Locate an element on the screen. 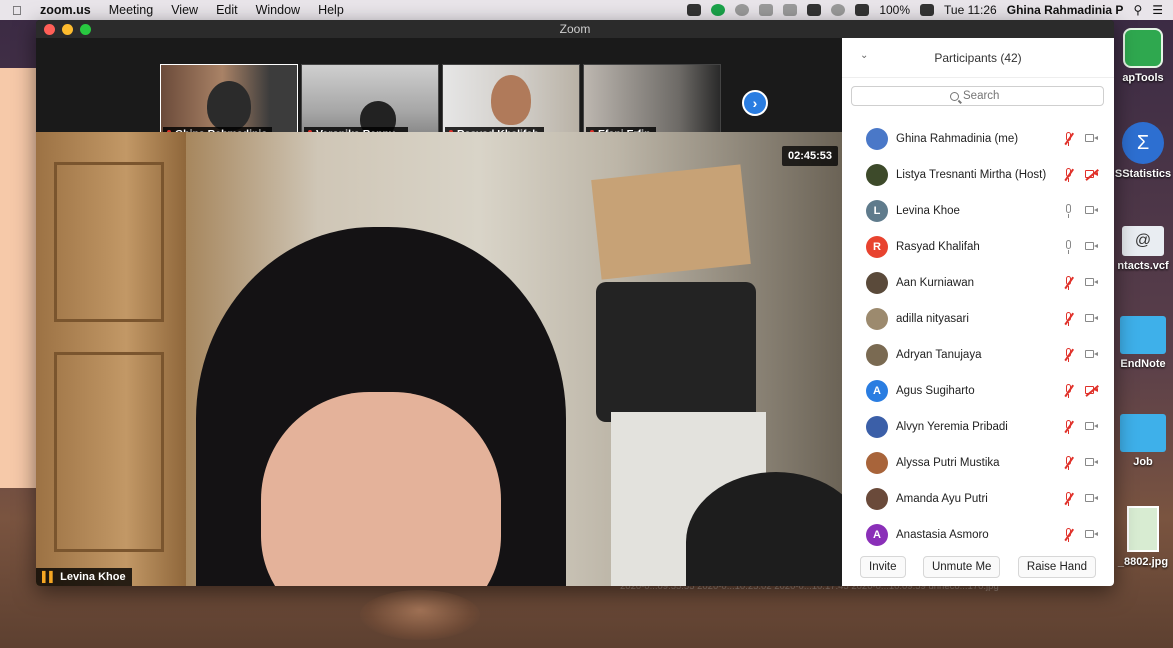 The width and height of the screenshot is (1173, 648). sigma-icon: Σ is located at coordinates (1143, 143).